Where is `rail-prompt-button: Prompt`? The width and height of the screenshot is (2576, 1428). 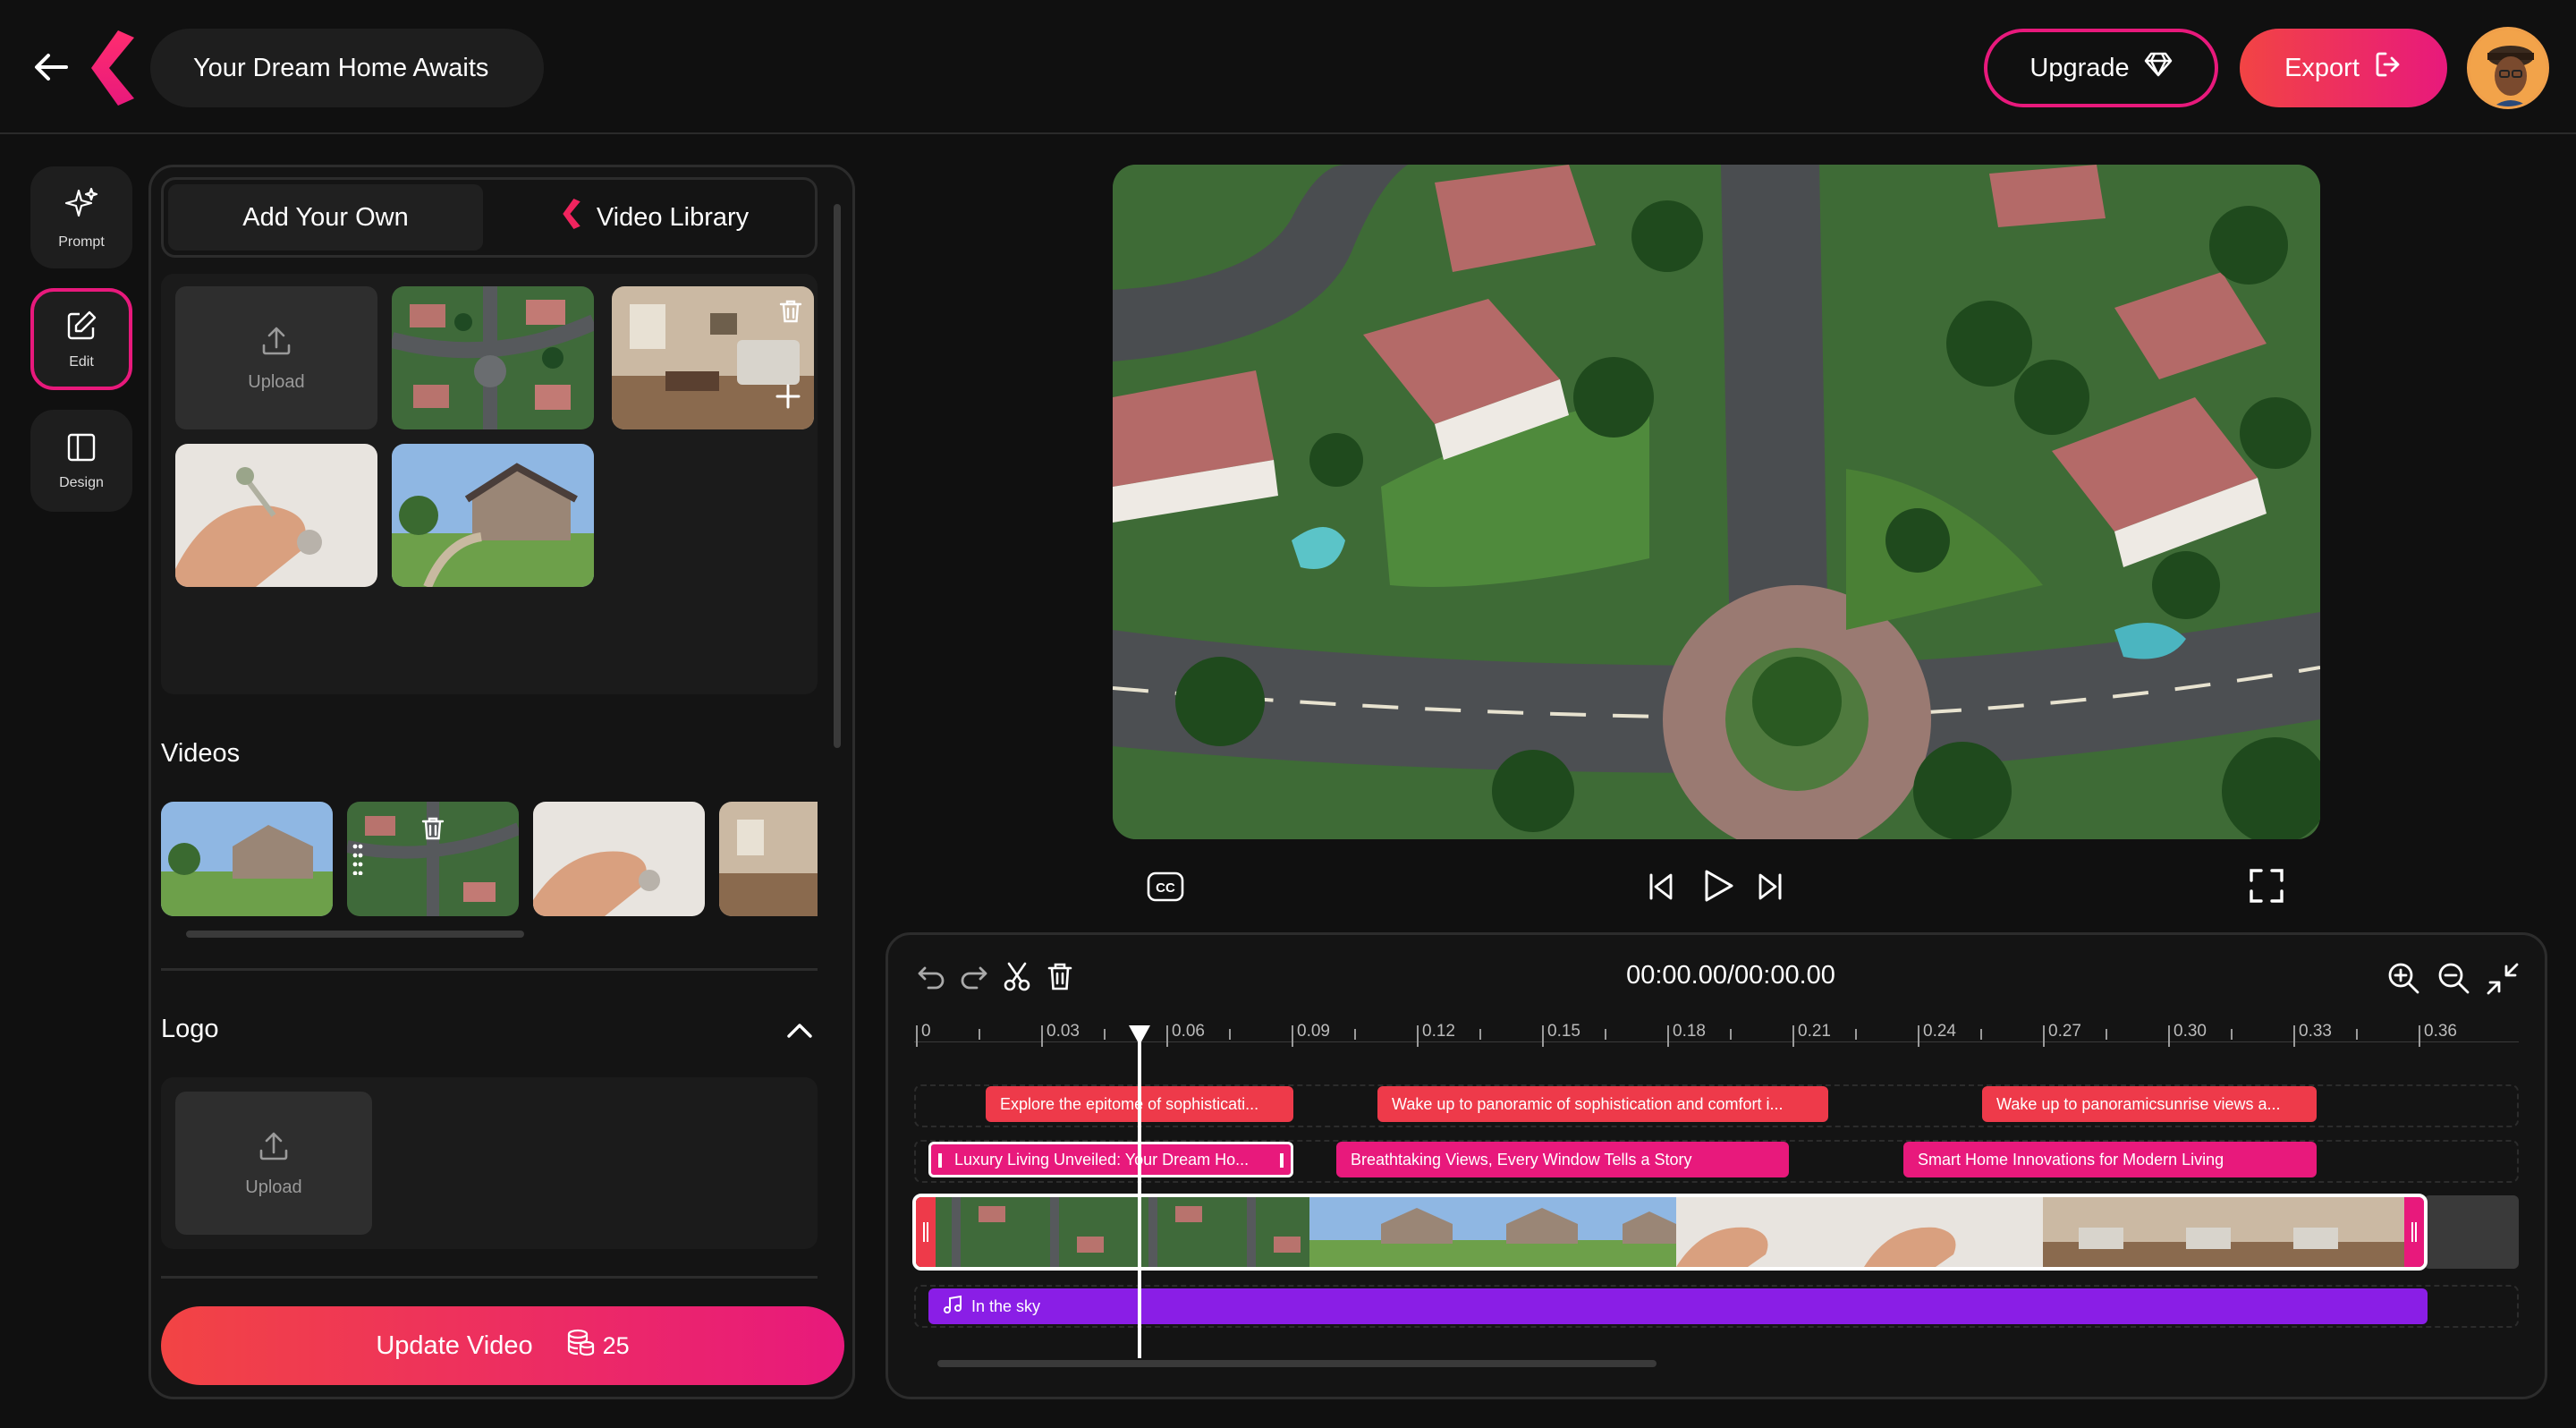
rail-prompt-button: Prompt is located at coordinates (81, 217).